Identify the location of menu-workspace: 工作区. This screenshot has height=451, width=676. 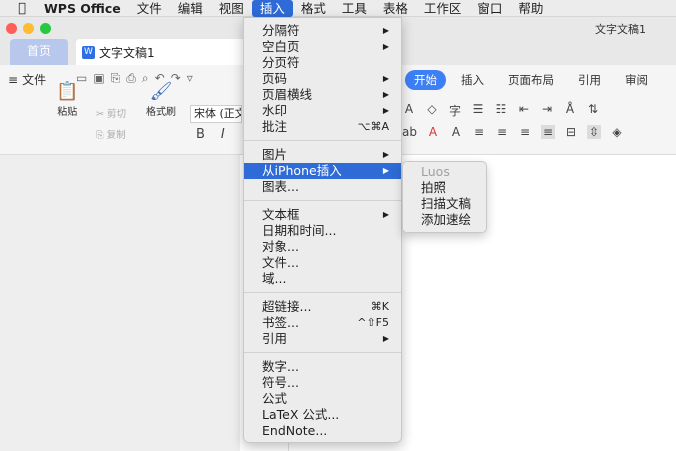
(443, 8).